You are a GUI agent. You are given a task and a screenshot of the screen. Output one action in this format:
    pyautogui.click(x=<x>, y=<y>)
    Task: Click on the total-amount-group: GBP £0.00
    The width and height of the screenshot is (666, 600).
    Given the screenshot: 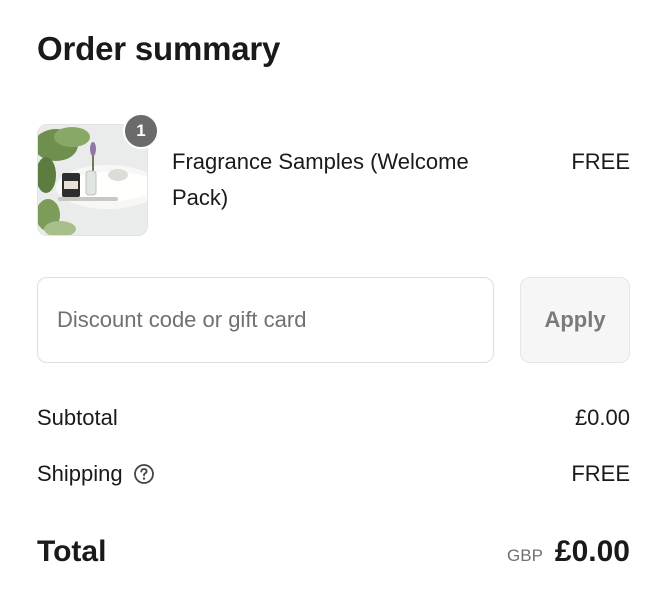 What is the action you would take?
    pyautogui.click(x=568, y=552)
    